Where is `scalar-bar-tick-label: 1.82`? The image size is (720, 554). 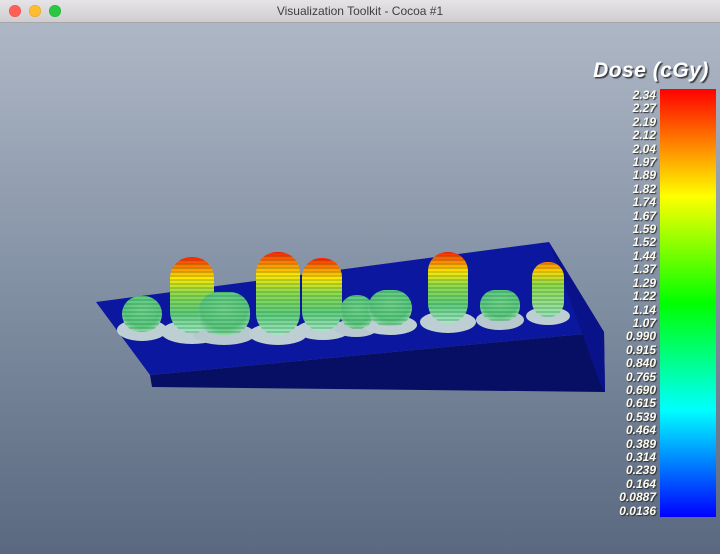
scalar-bar-tick-label: 1.82 is located at coordinates (644, 188).